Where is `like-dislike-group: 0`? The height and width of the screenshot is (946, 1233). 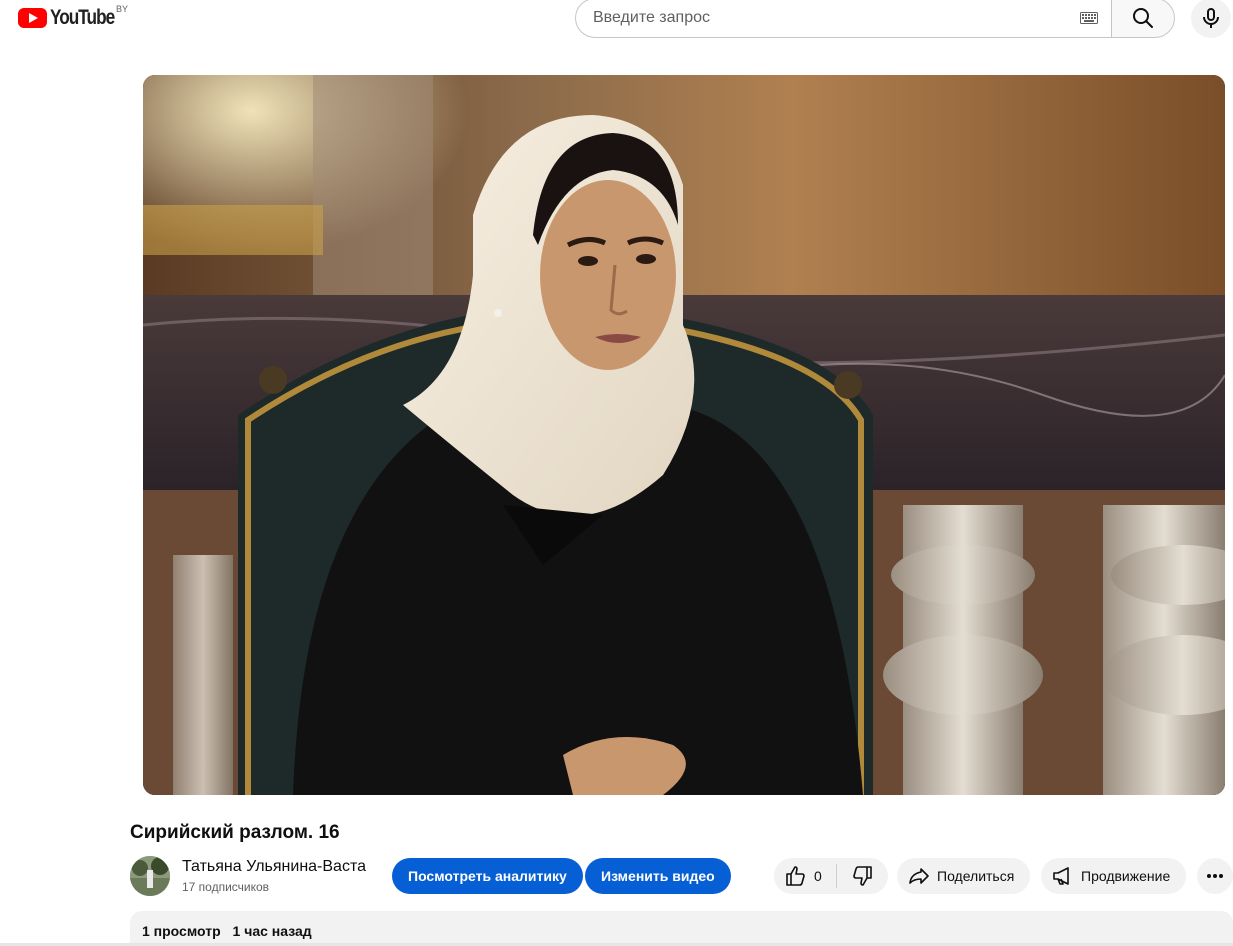 like-dislike-group: 0 is located at coordinates (831, 876).